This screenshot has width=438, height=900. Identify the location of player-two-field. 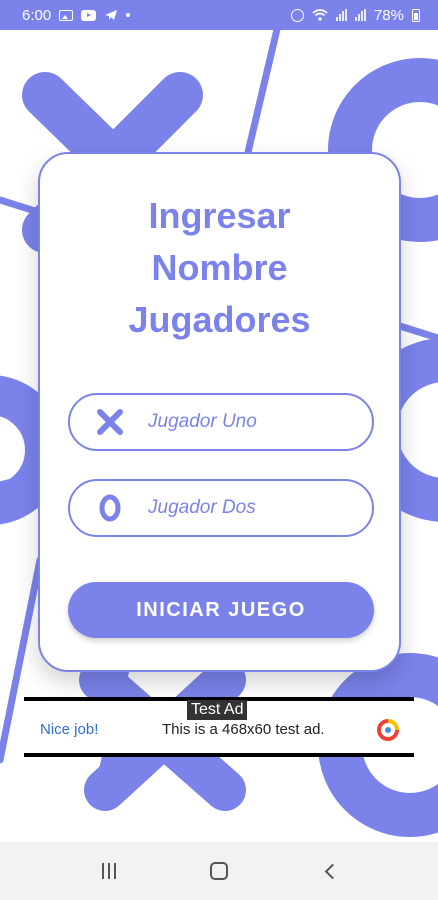
(221, 508).